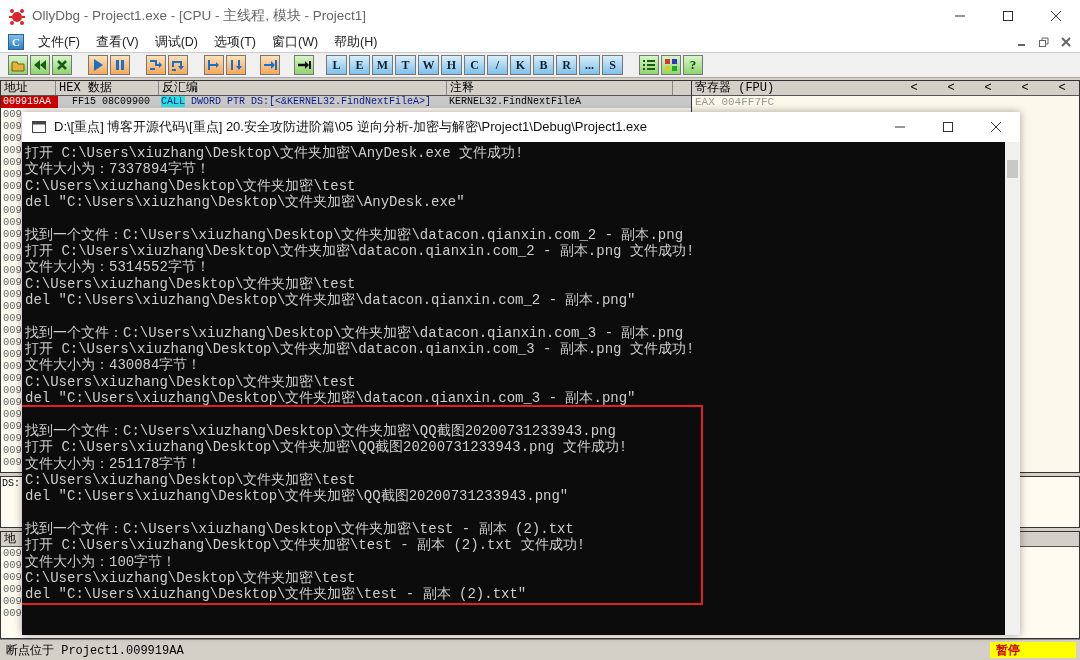 The width and height of the screenshot is (1080, 660). I want to click on step-into-icon, so click(156, 65).